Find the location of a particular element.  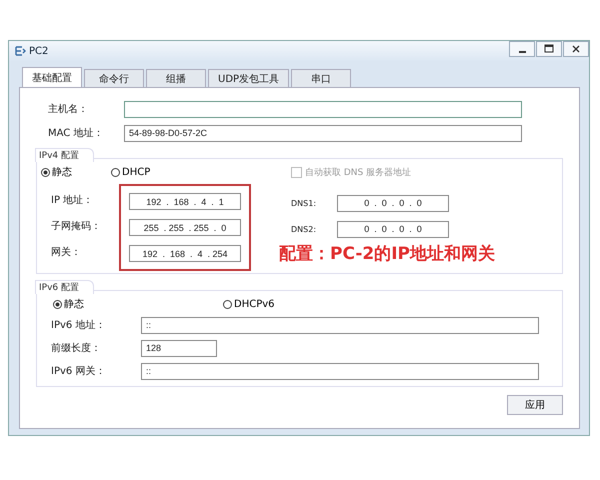

close-icon is located at coordinates (576, 49).